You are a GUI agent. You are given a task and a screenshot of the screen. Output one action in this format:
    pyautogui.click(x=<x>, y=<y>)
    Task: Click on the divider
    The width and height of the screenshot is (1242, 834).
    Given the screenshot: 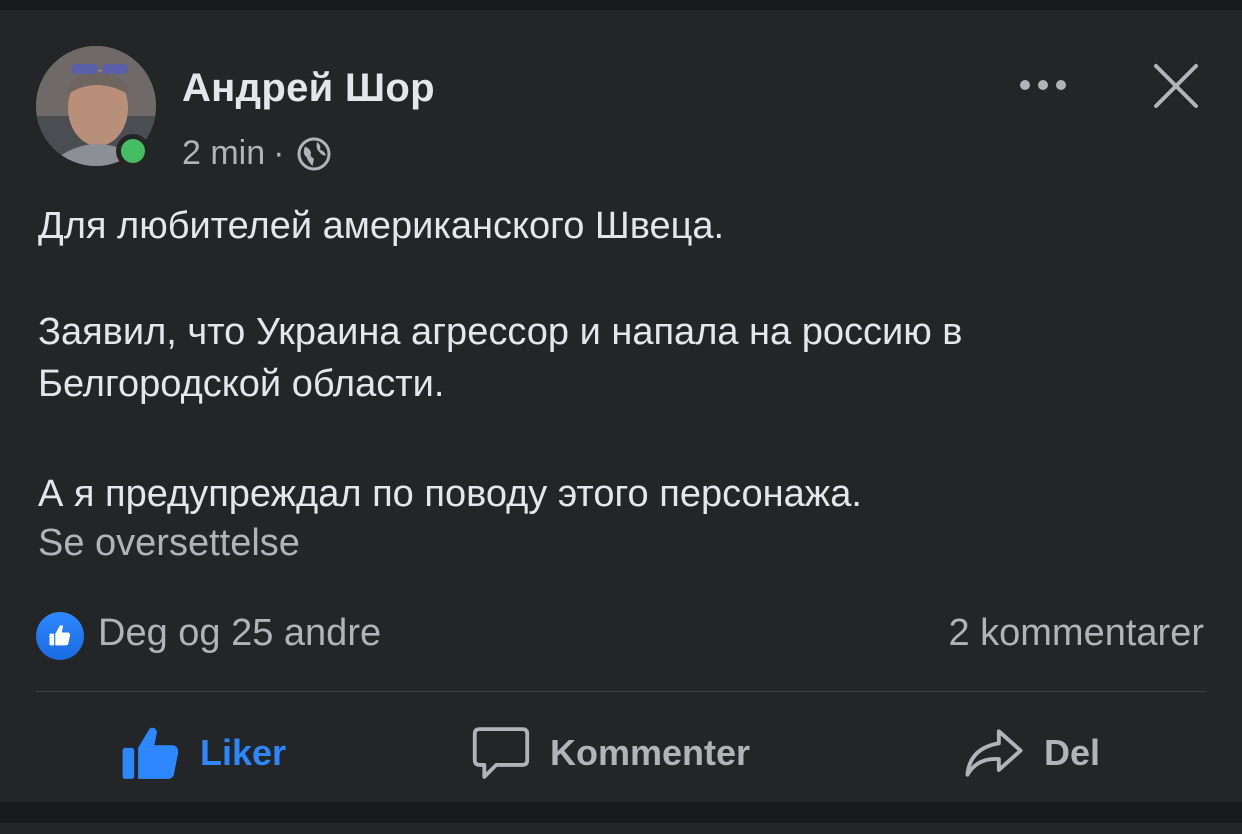 What is the action you would take?
    pyautogui.click(x=621, y=691)
    